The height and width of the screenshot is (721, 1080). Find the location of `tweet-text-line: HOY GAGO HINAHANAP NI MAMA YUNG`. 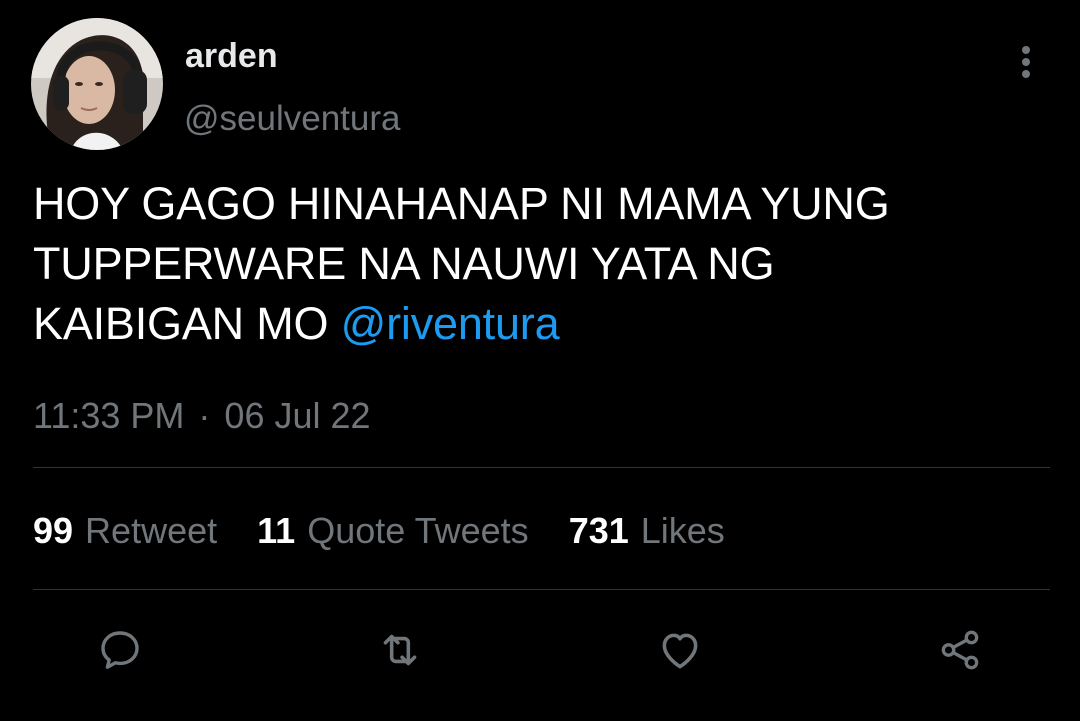

tweet-text-line: HOY GAGO HINAHANAP NI MAMA YUNG is located at coordinates (461, 203).